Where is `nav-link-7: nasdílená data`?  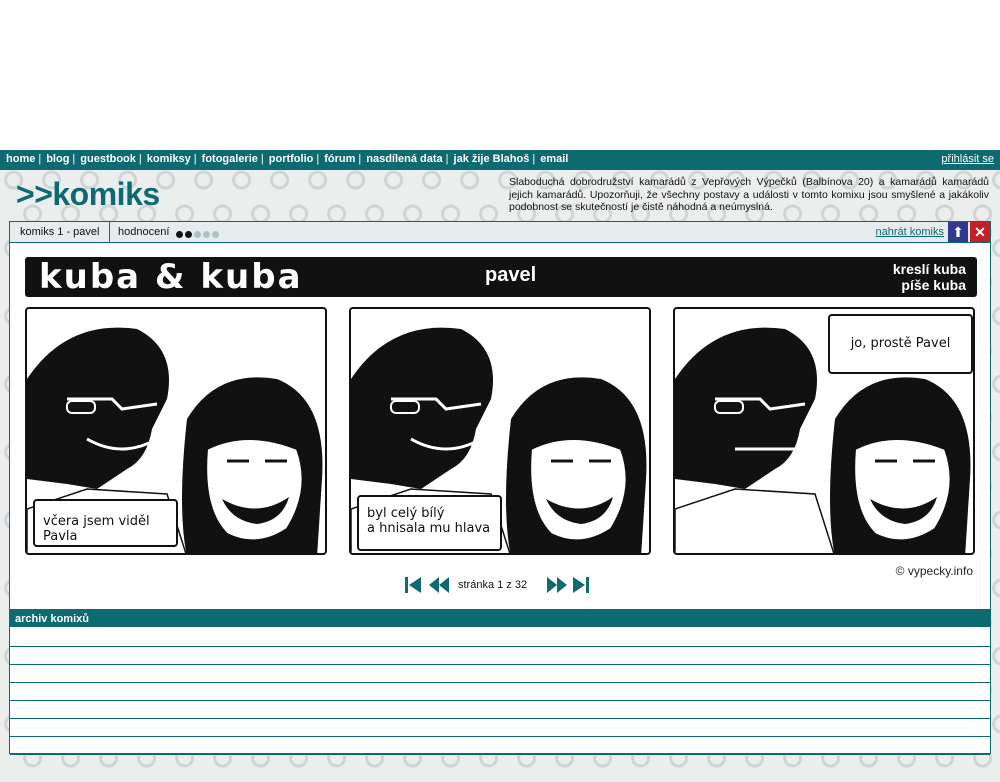 nav-link-7: nasdílená data is located at coordinates (404, 159).